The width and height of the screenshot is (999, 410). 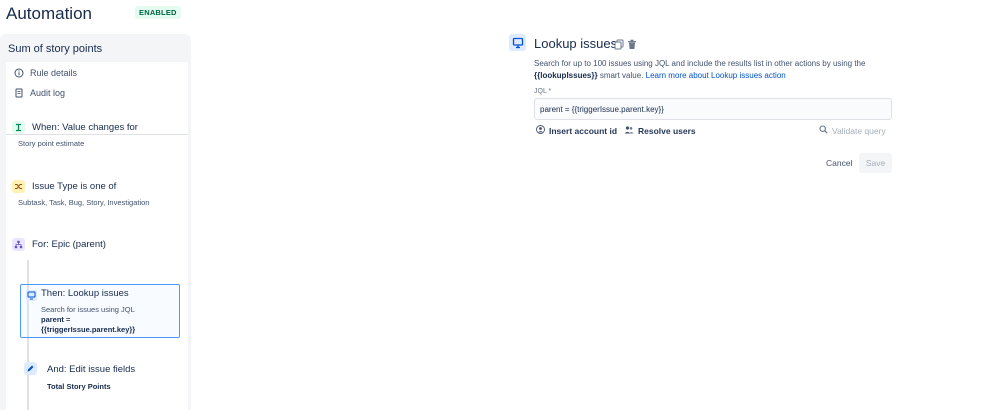 I want to click on validate-query-button: Validate query, so click(x=852, y=130).